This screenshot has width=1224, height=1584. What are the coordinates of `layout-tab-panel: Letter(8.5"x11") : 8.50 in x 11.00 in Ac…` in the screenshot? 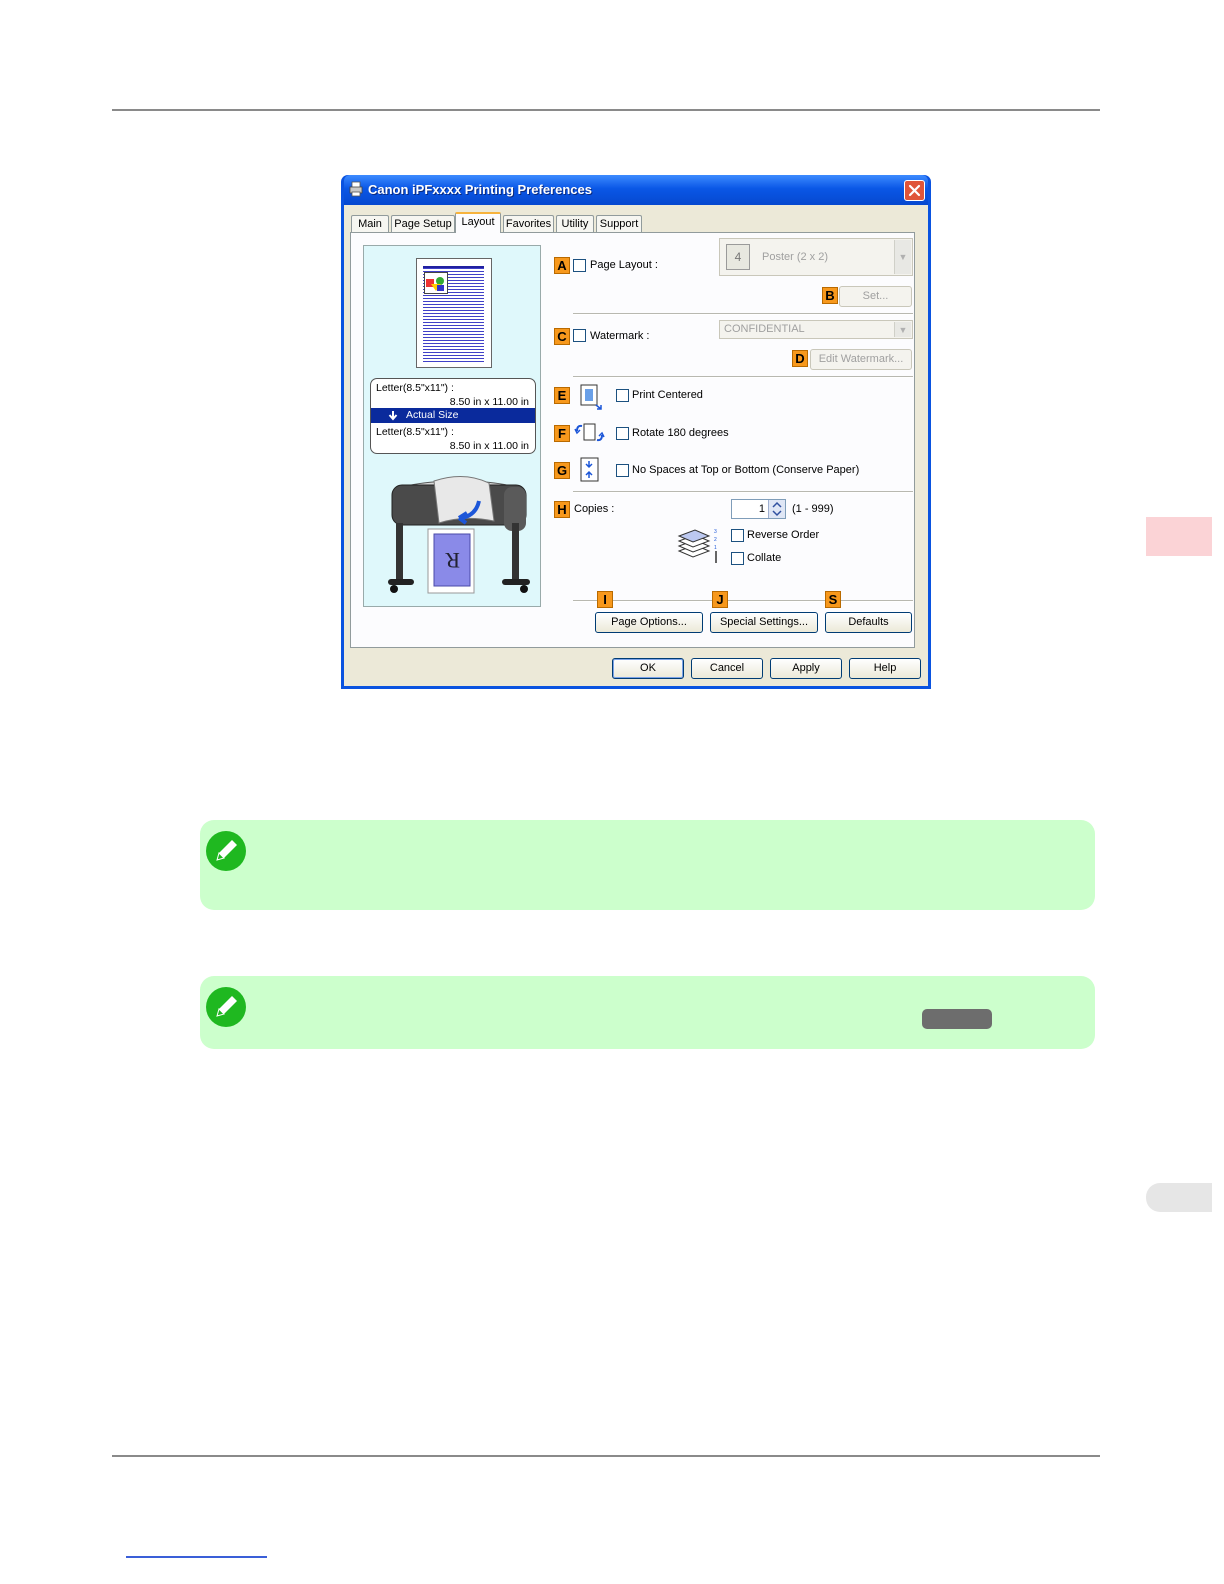 It's located at (632, 440).